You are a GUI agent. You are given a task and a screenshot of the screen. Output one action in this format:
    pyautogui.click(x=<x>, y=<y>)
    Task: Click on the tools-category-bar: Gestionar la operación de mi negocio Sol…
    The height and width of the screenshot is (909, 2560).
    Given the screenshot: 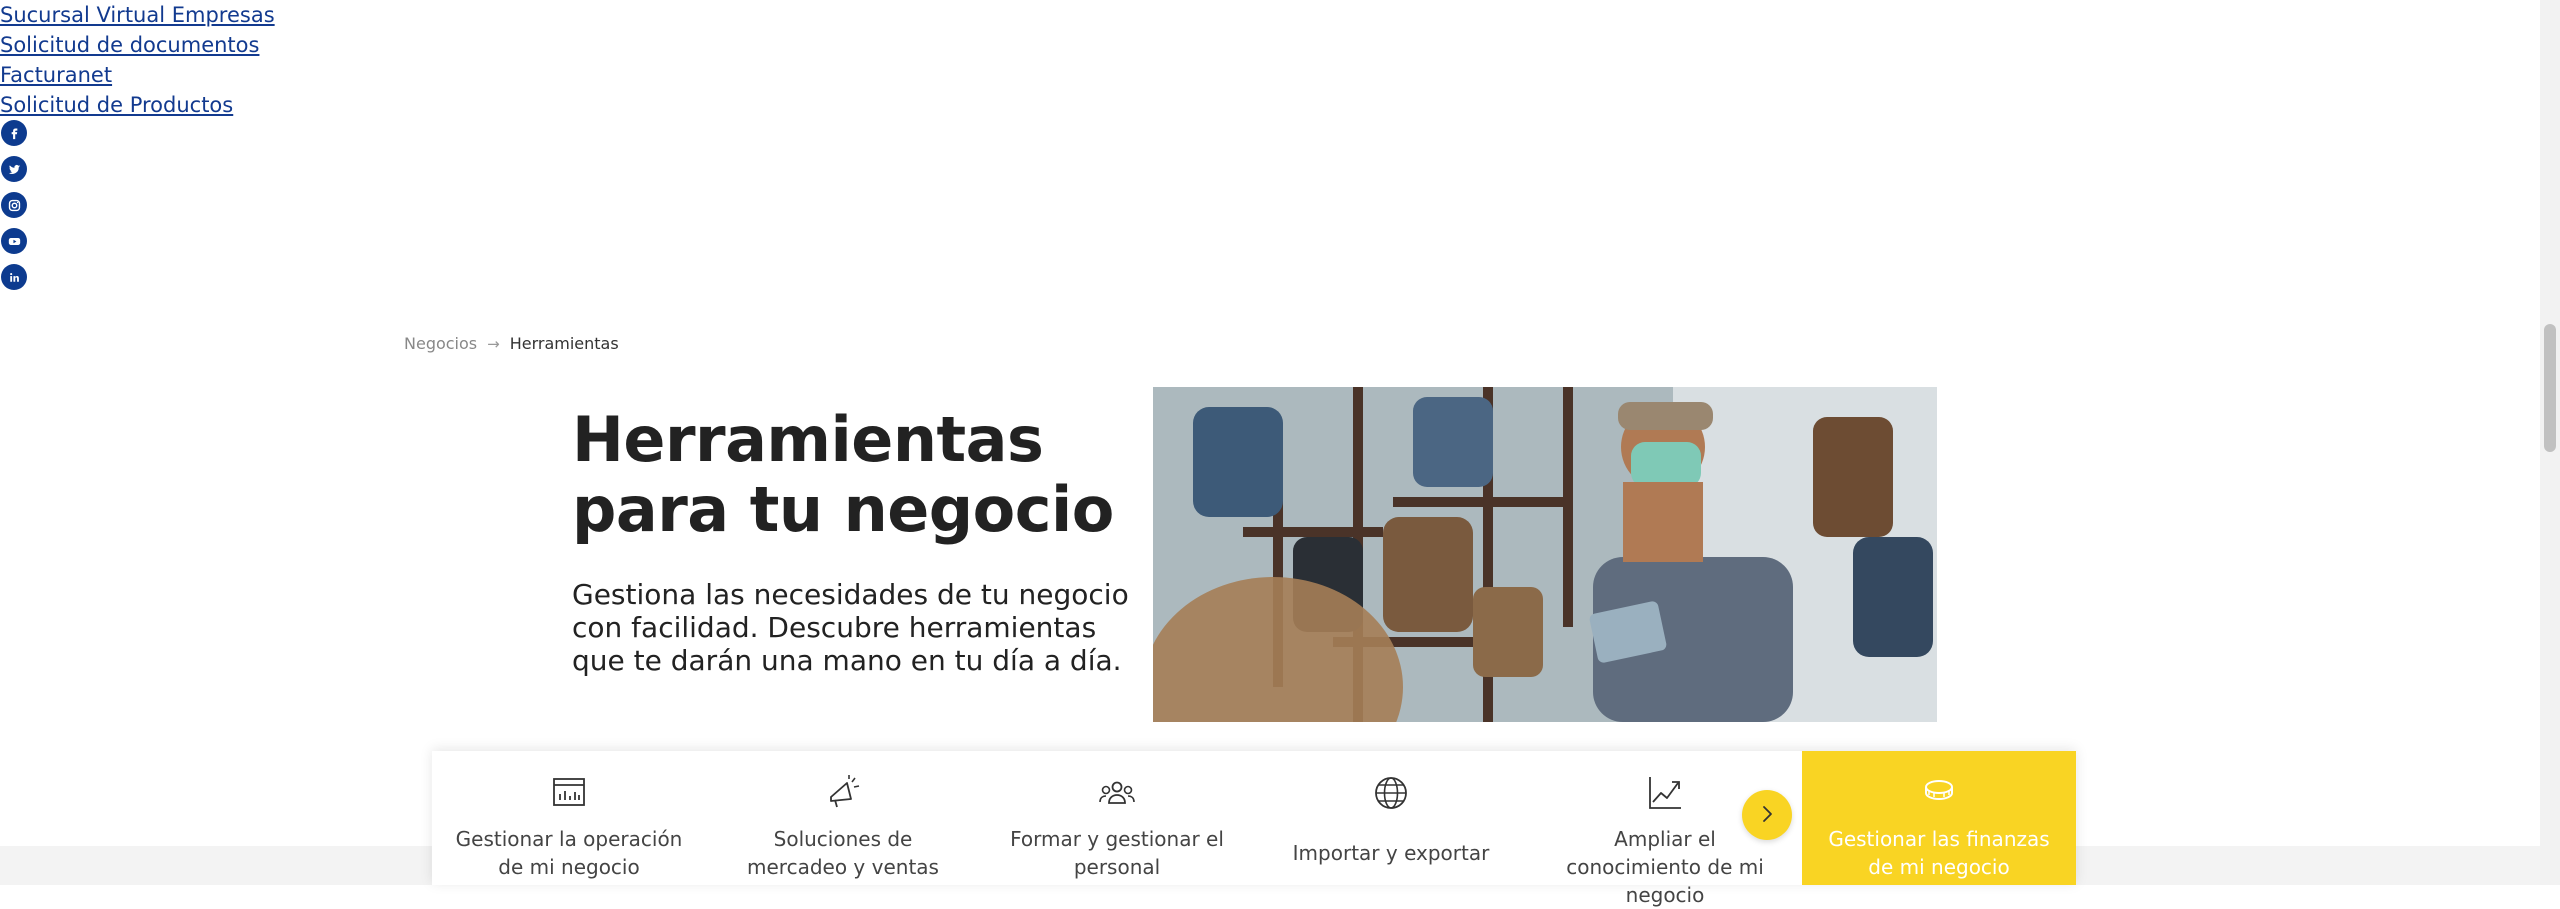 What is the action you would take?
    pyautogui.click(x=1254, y=829)
    